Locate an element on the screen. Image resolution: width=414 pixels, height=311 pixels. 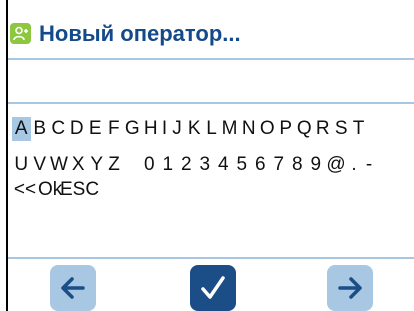
key-7: 7 is located at coordinates (279, 165).